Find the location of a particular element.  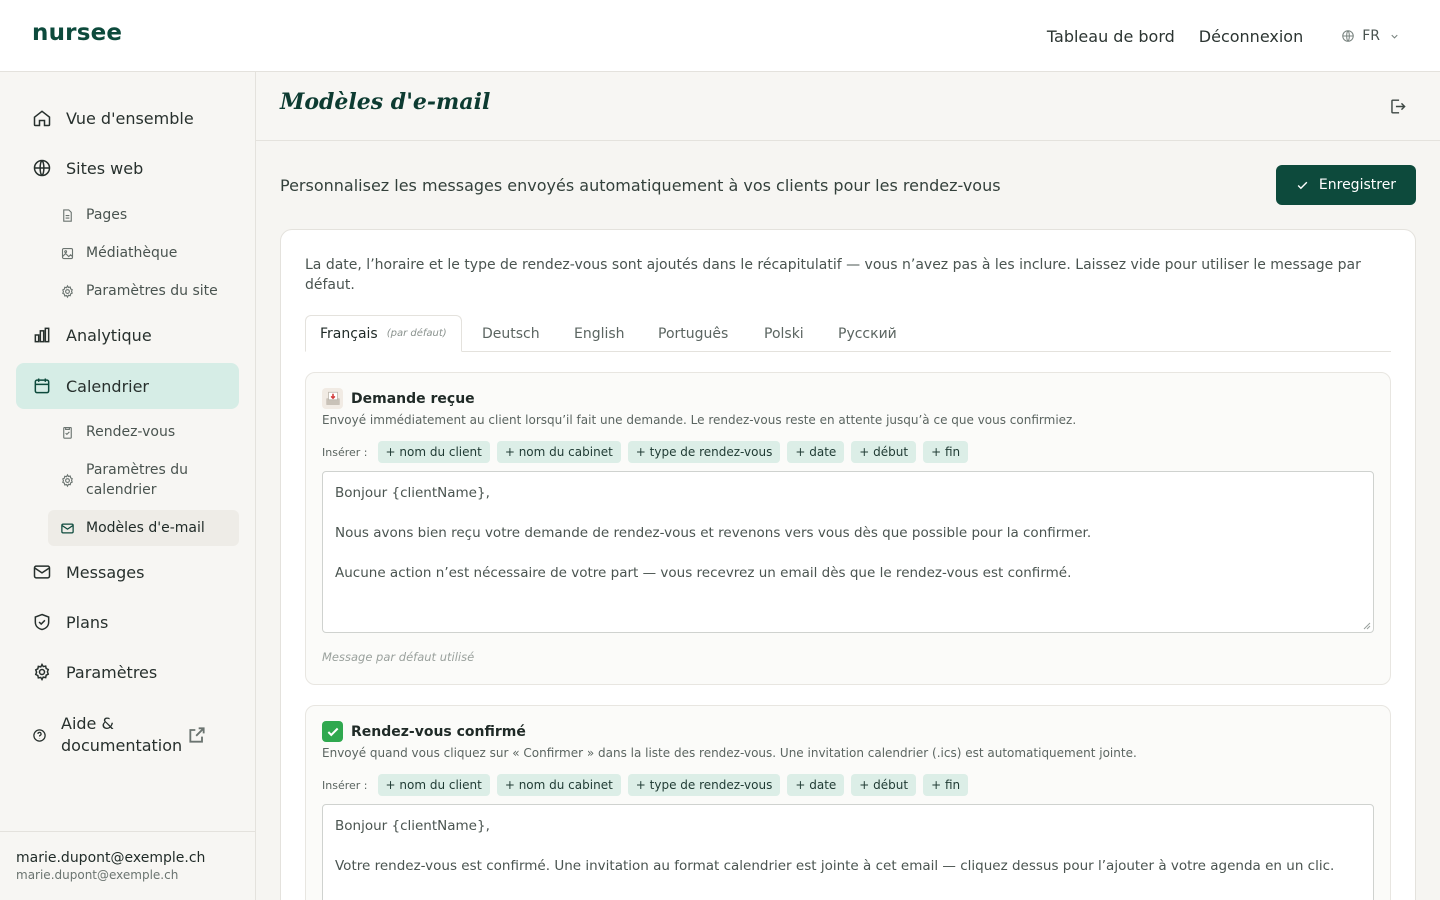

sidebar-item-calendar: Calendrier is located at coordinates (127, 386).